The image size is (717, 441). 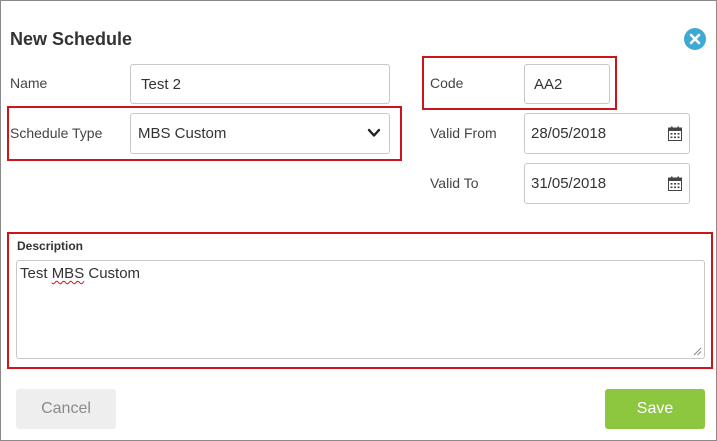 I want to click on valid-to-date-field: 31/05/2018, so click(x=607, y=183).